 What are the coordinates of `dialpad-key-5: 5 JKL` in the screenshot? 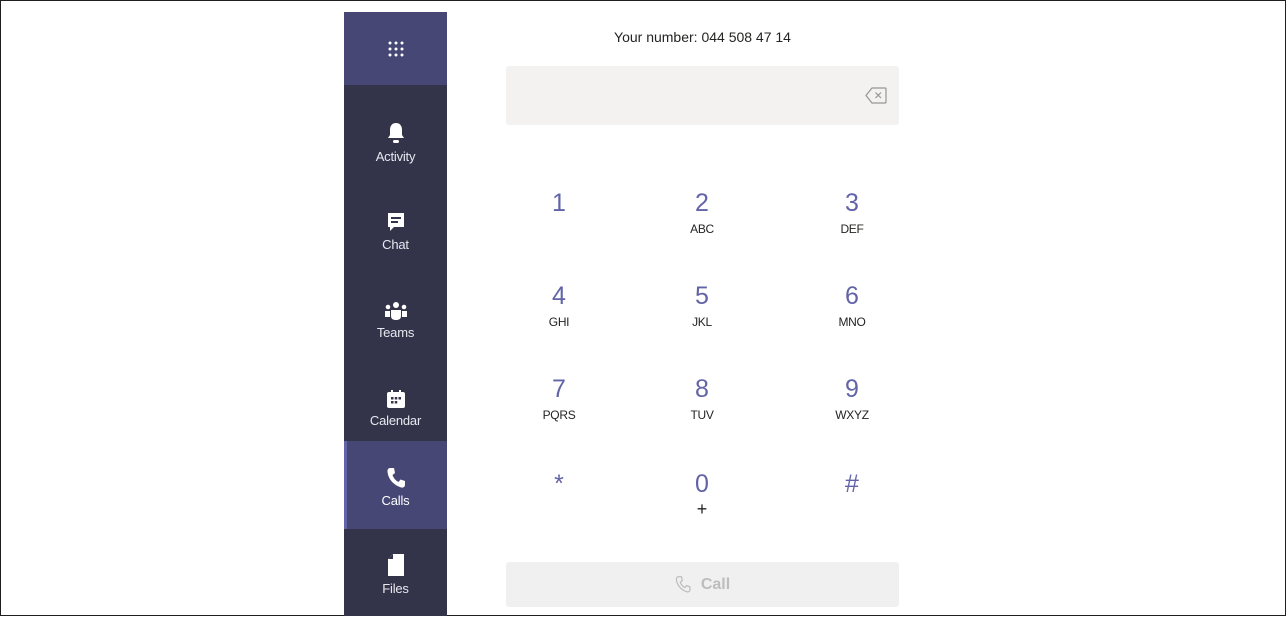 It's located at (702, 321).